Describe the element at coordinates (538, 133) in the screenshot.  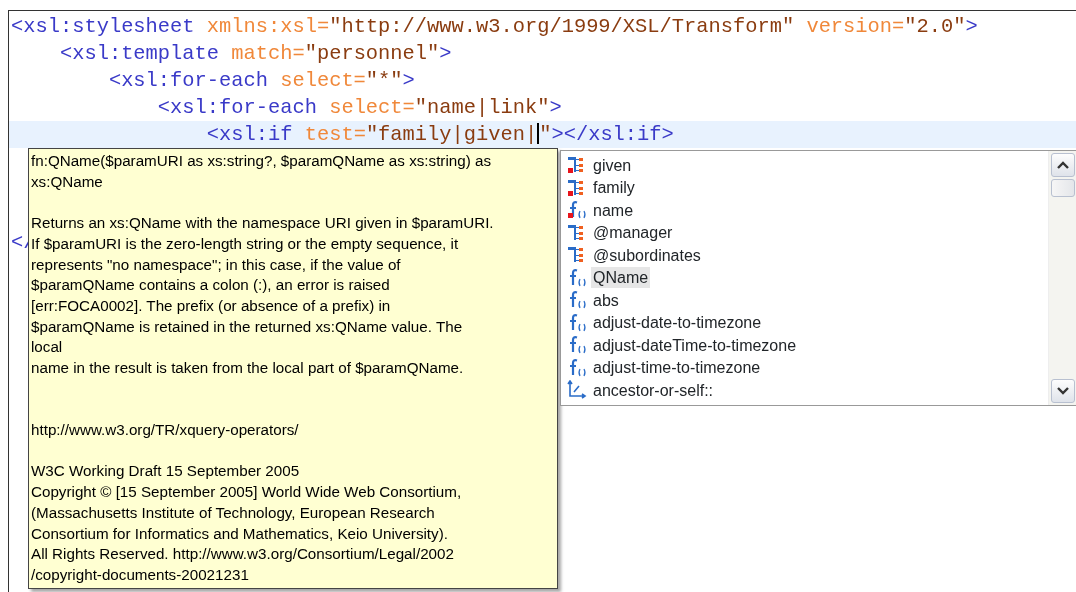
I see `text-cursor` at that location.